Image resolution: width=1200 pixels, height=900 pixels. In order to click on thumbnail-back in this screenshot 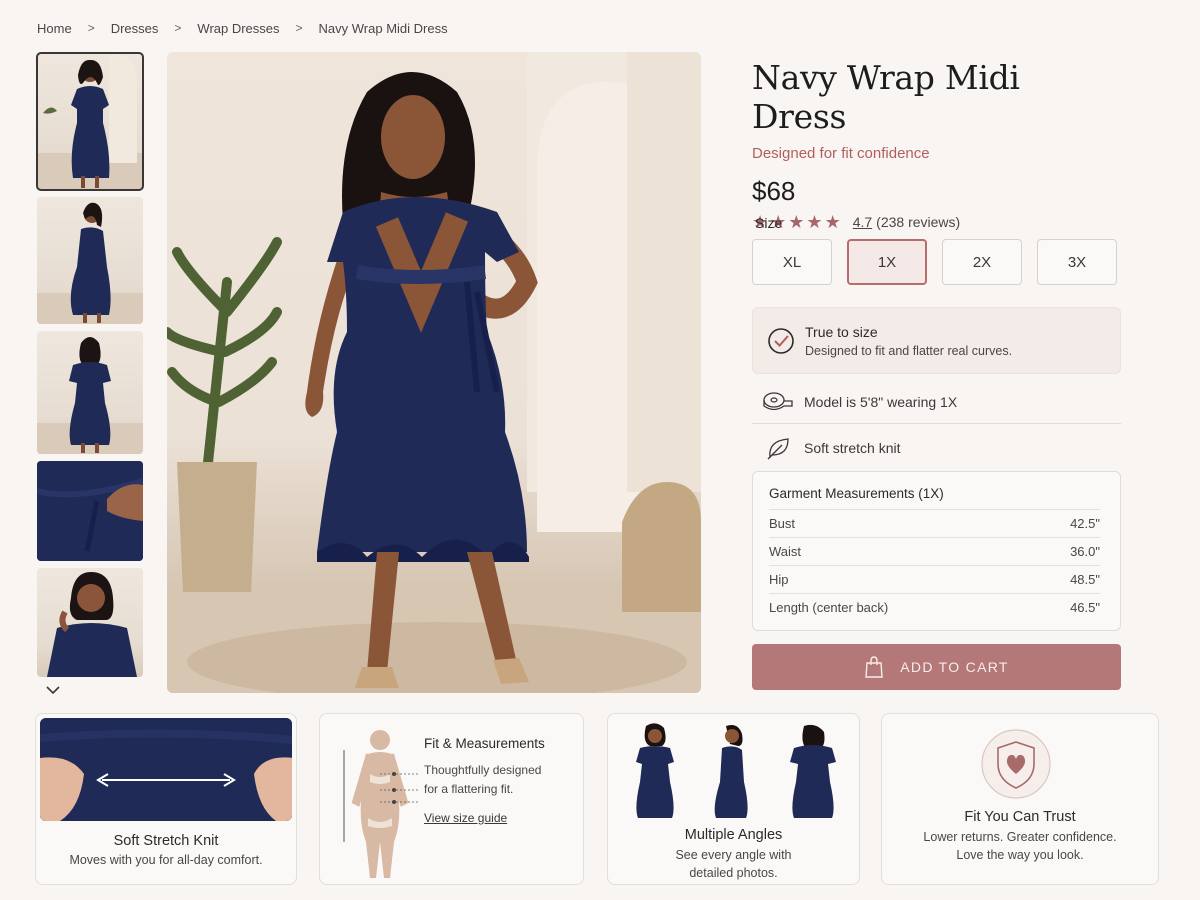, I will do `click(90, 392)`.